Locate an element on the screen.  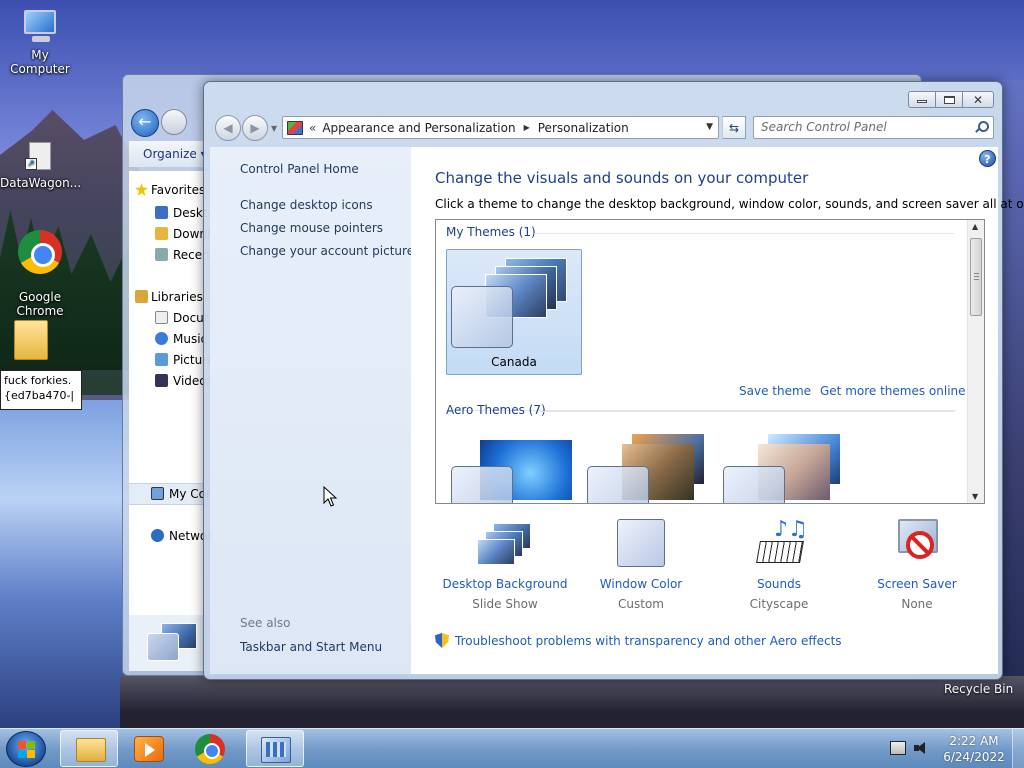
taskbar-start-menu-link: Taskbar and Start Menu is located at coordinates (311, 647).